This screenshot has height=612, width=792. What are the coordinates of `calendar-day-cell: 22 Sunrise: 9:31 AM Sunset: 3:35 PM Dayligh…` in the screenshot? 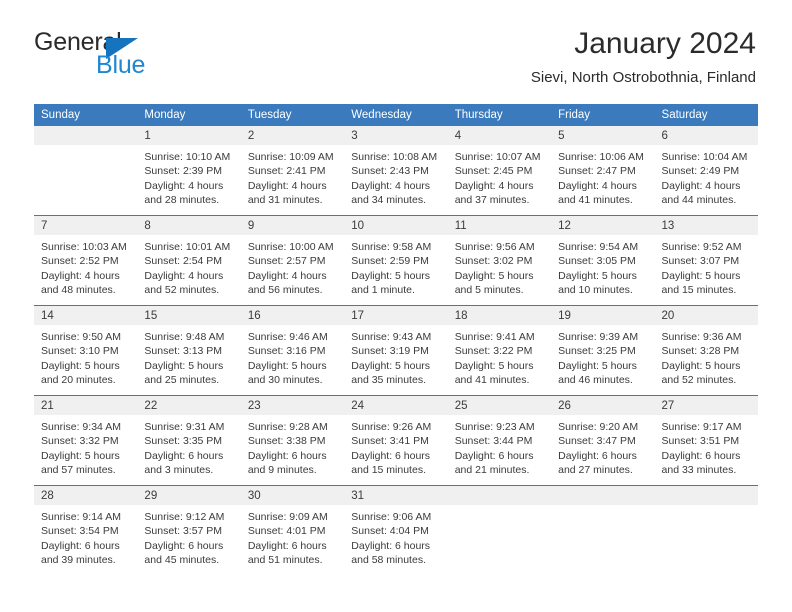 It's located at (189, 440).